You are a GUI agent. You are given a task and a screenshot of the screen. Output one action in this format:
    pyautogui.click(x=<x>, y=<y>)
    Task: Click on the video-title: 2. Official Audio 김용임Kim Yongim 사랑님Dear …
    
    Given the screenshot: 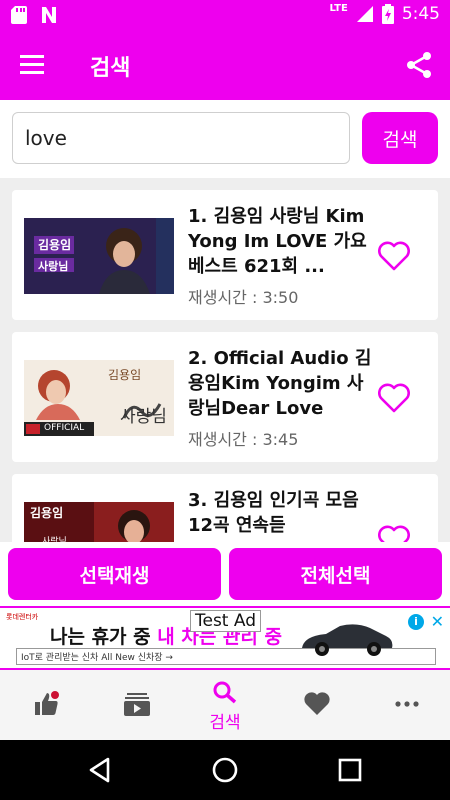 What is the action you would take?
    pyautogui.click(x=280, y=383)
    